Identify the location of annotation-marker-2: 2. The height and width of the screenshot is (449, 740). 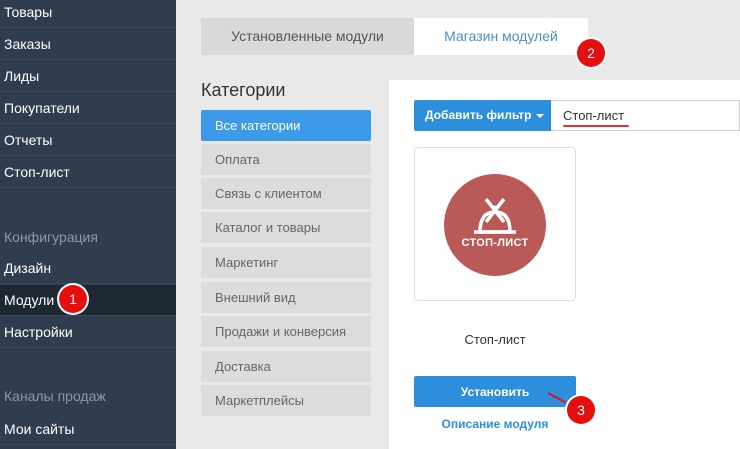
(591, 53).